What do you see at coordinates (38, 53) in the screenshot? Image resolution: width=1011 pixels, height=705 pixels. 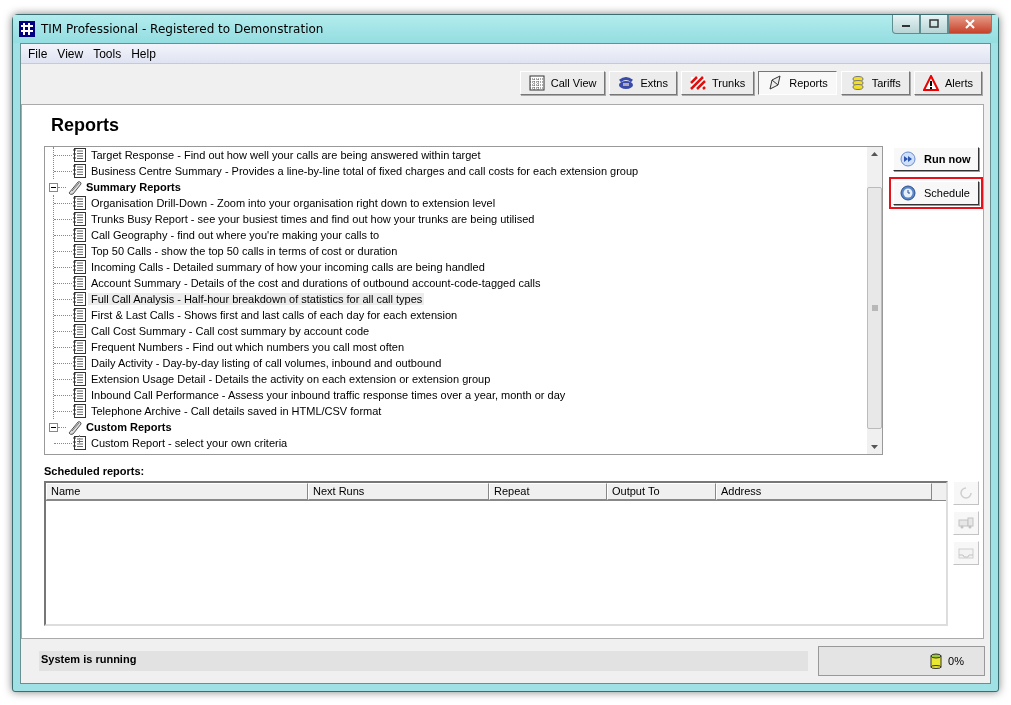 I see `menu-item: File` at bounding box center [38, 53].